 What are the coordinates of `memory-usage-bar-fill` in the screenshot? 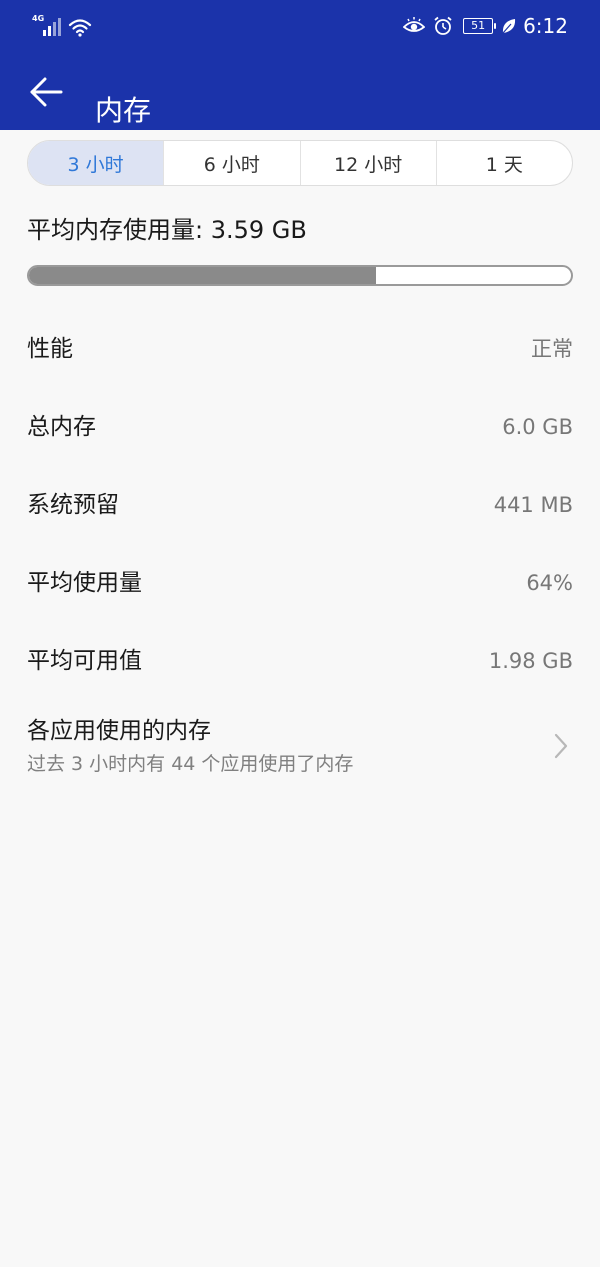 It's located at (202, 275).